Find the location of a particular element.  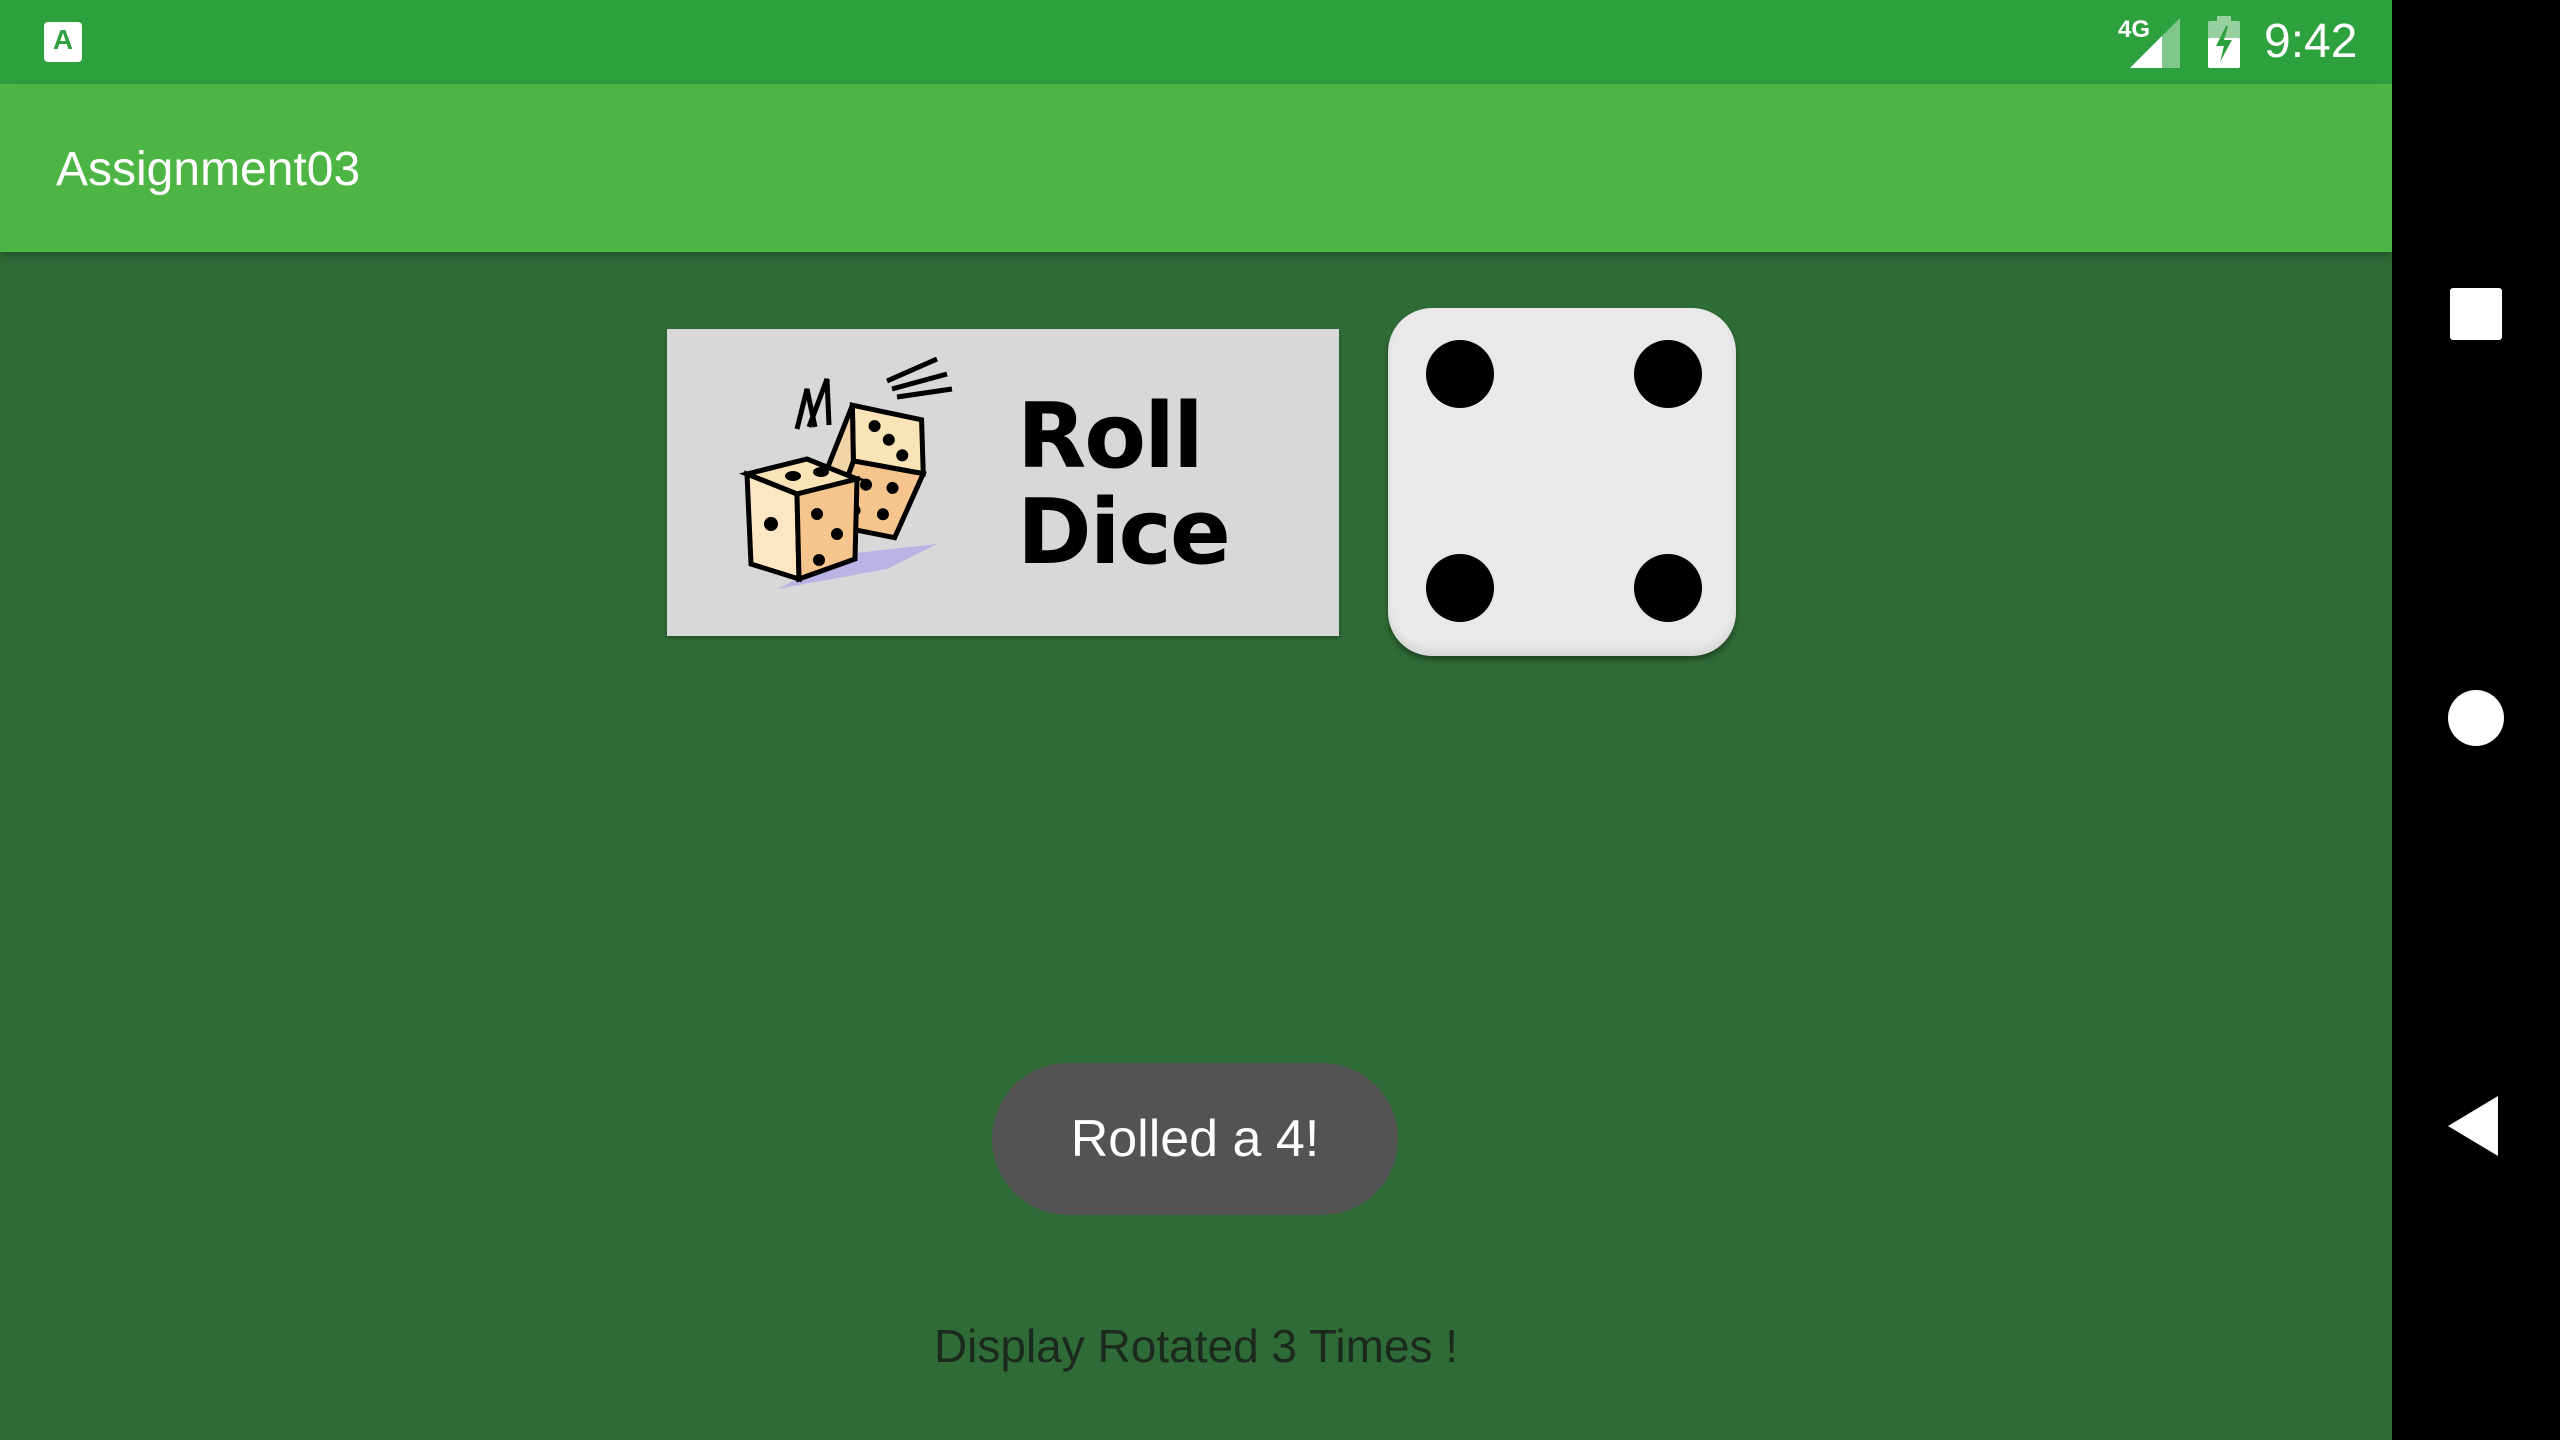

status-clock: 9:42 is located at coordinates (2311, 41).